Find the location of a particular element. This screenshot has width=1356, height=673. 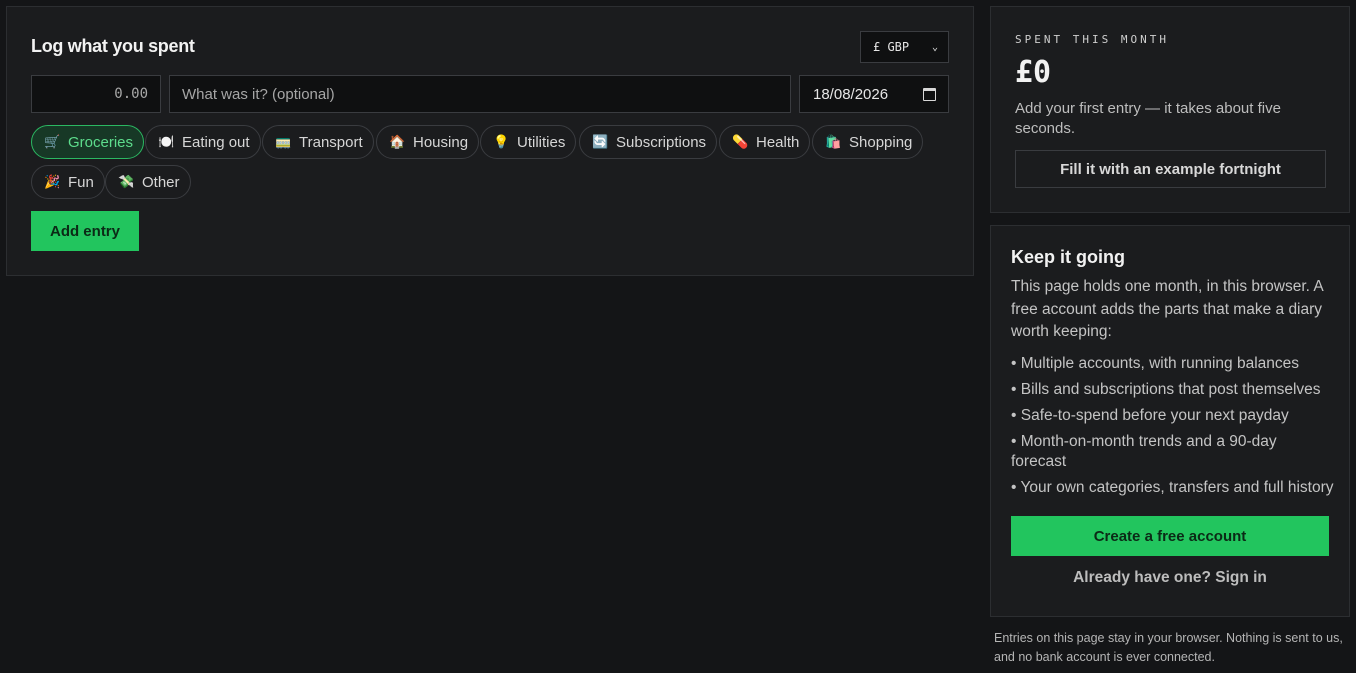

category-chip-transport: 🚃 Transport is located at coordinates (318, 142).